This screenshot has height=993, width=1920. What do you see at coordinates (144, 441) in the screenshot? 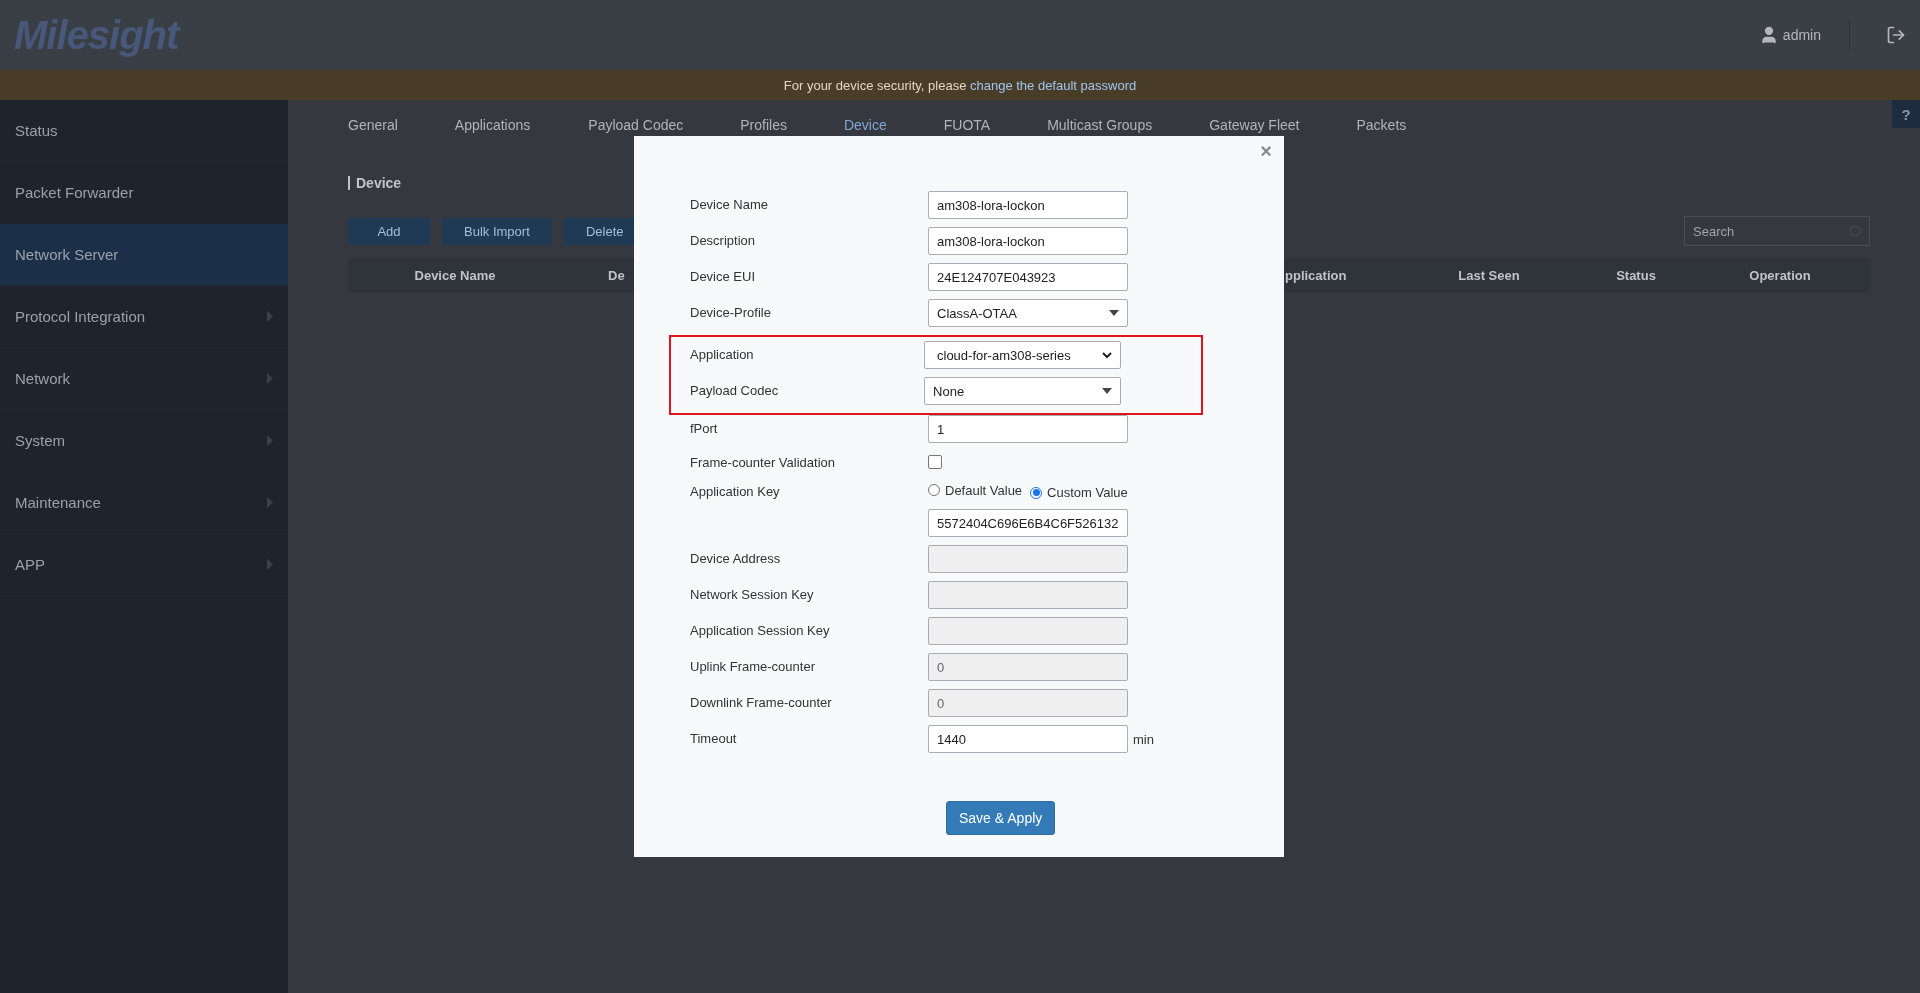
I see `sidebar-item: System` at bounding box center [144, 441].